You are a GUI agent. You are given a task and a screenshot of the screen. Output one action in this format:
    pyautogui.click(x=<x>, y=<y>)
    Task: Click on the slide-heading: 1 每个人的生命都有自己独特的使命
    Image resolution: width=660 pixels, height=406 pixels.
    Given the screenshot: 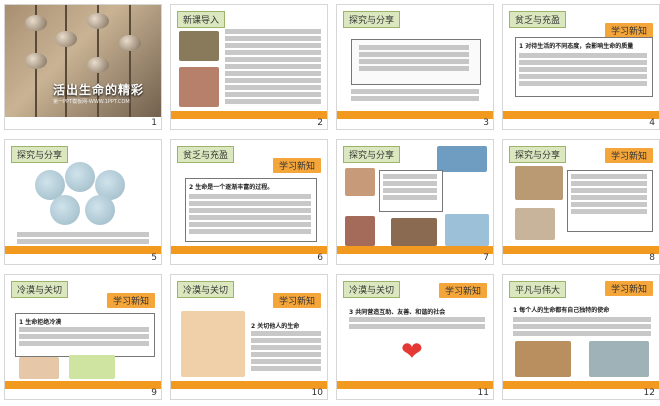 What is the action you would take?
    pyautogui.click(x=561, y=310)
    